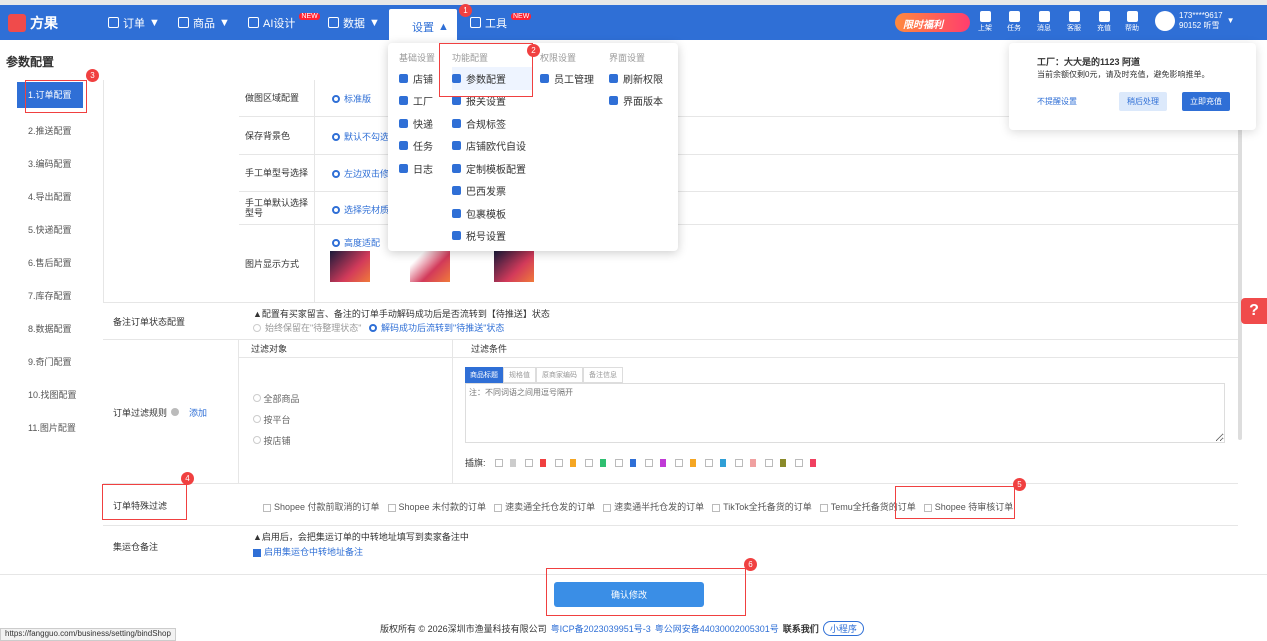  I want to click on checkbox-ali-half: 速卖通半托仓发的订单, so click(653, 506).